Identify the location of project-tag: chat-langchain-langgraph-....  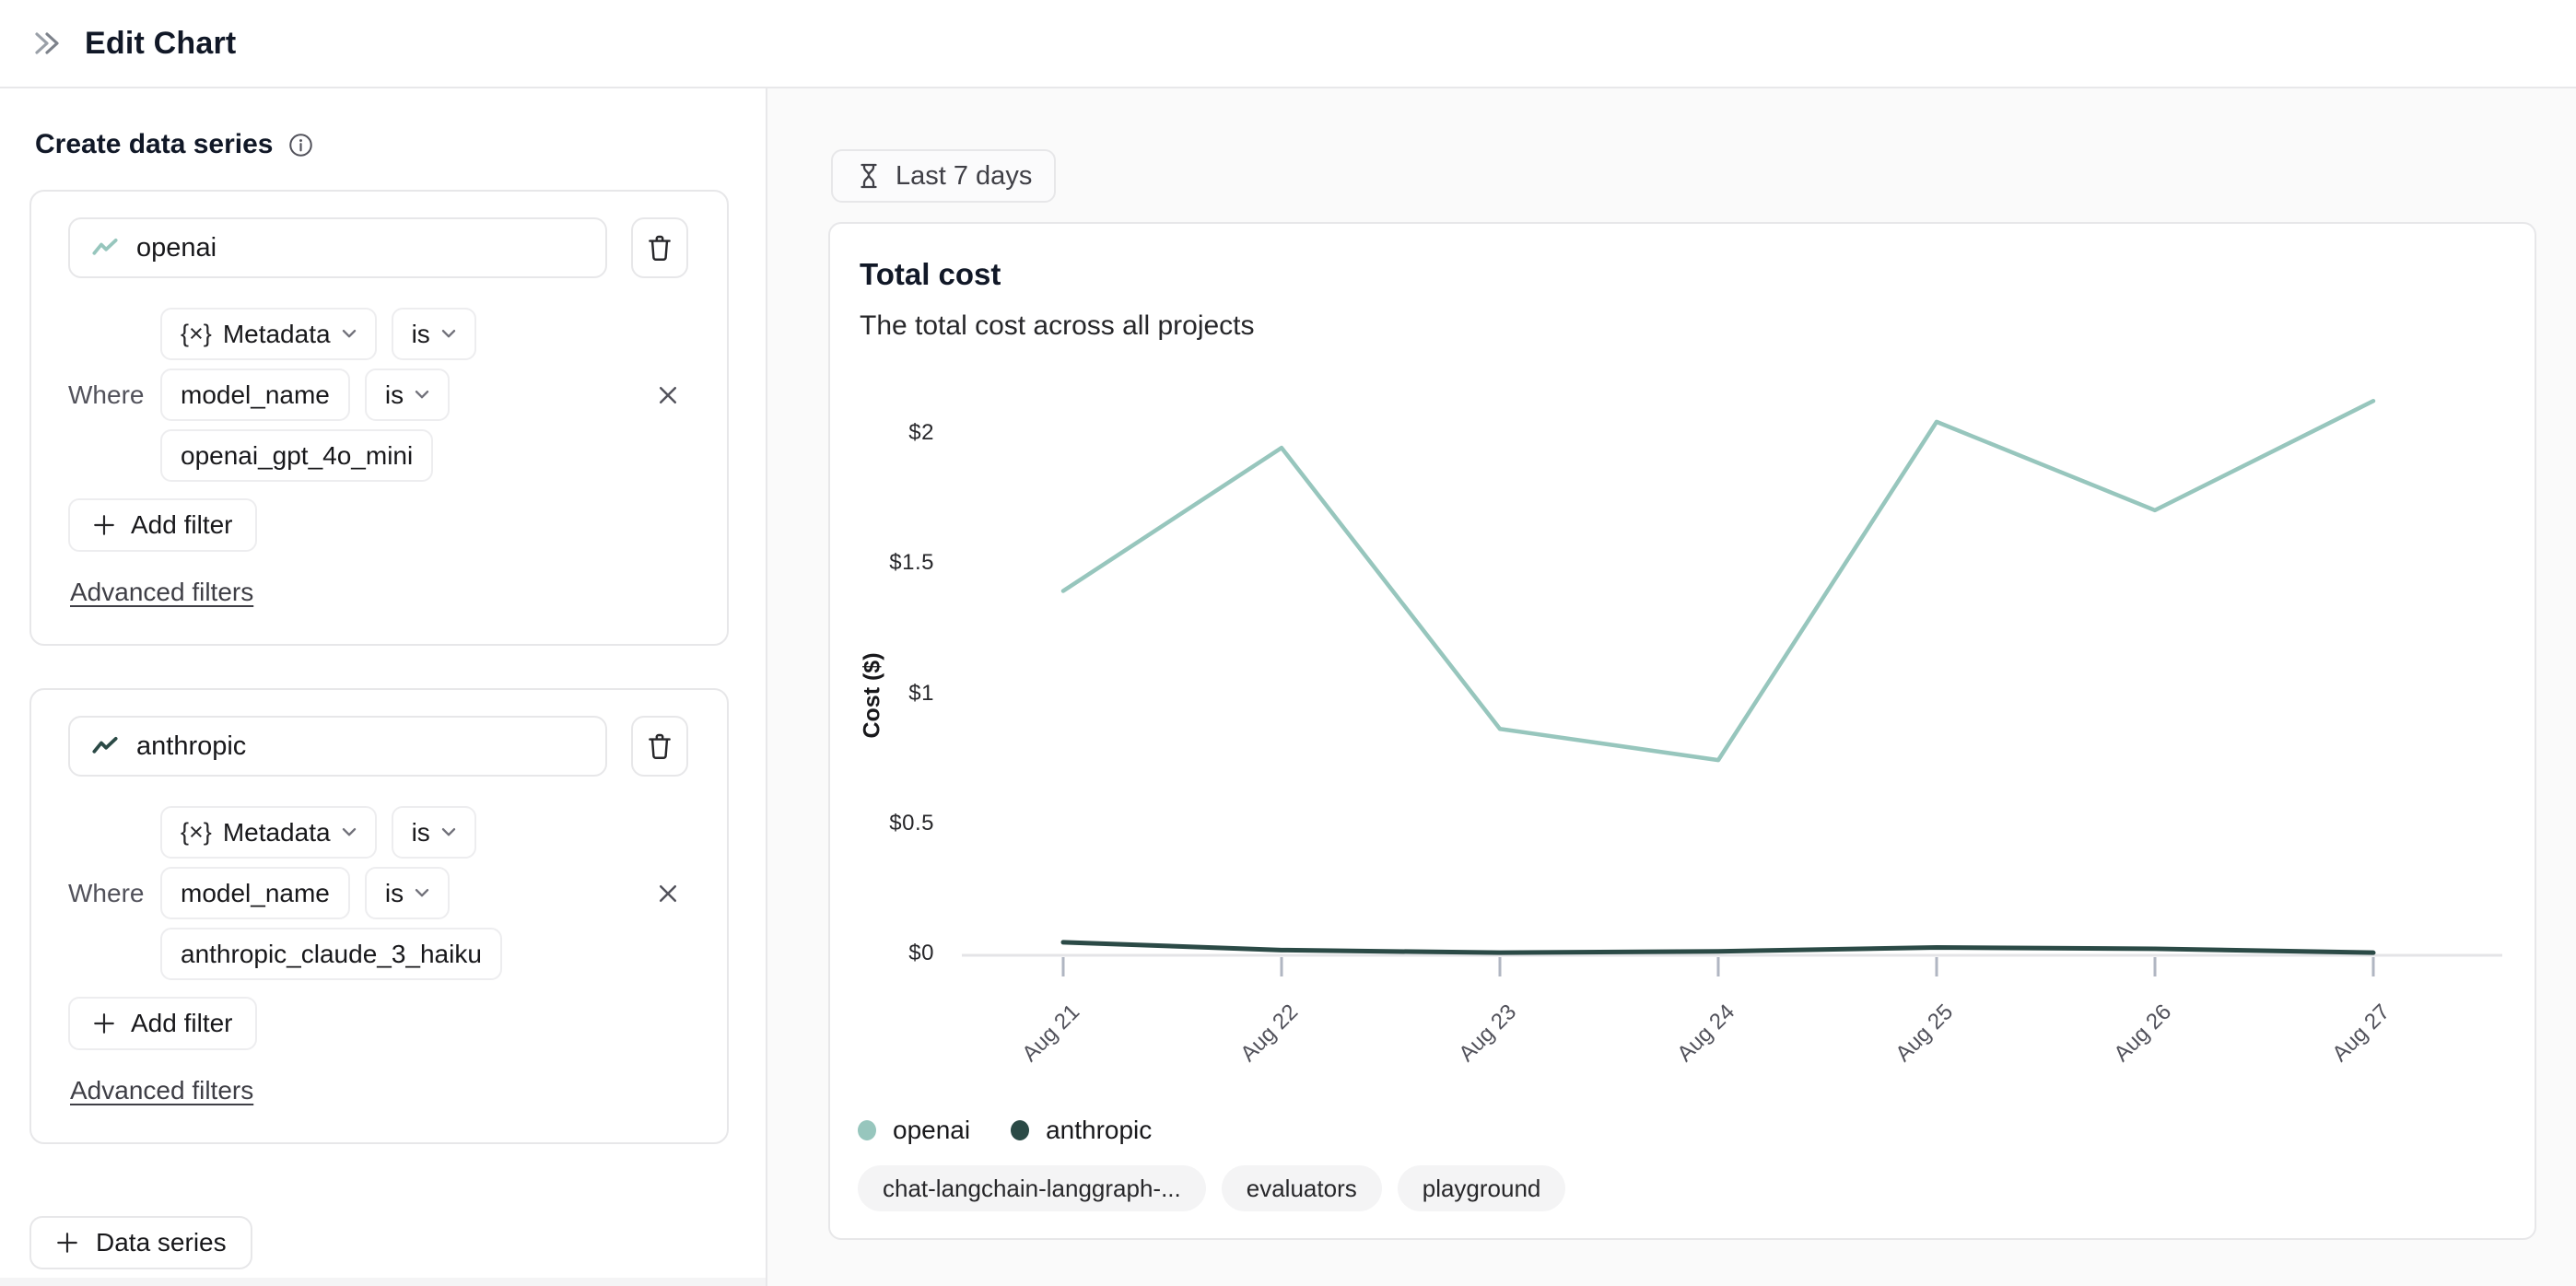
(1032, 1188).